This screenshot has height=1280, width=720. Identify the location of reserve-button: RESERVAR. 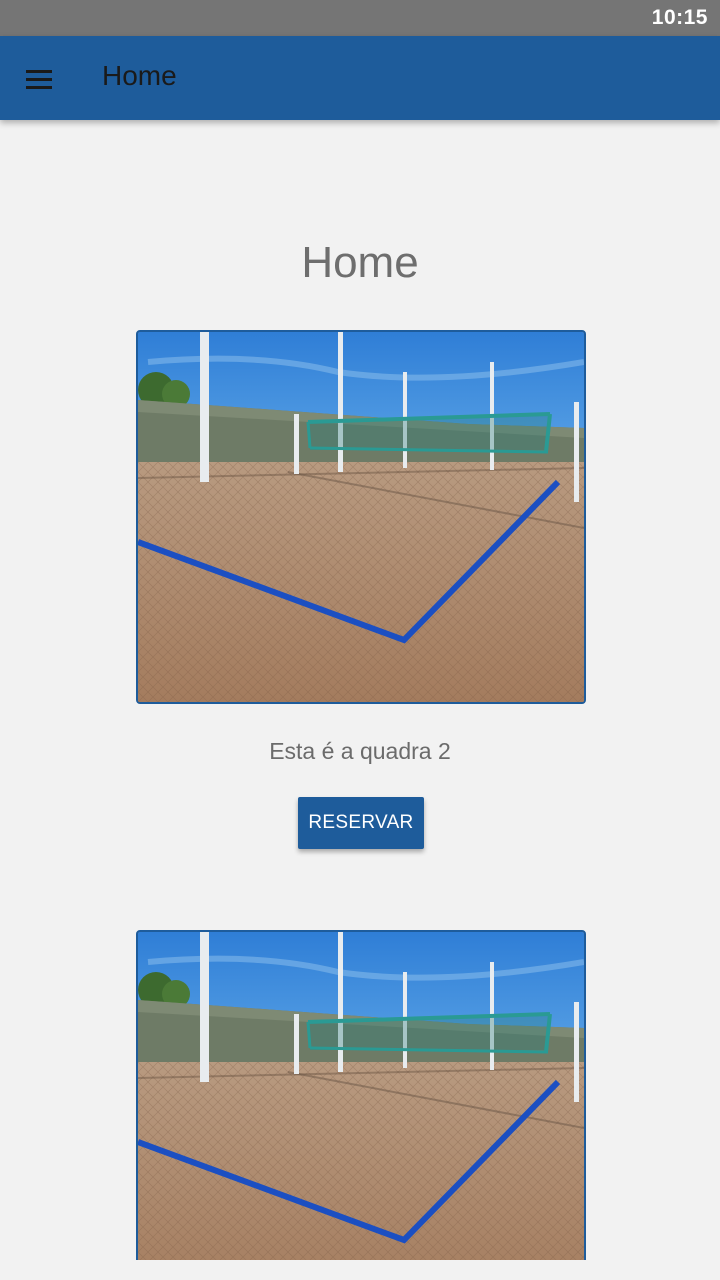
(361, 823).